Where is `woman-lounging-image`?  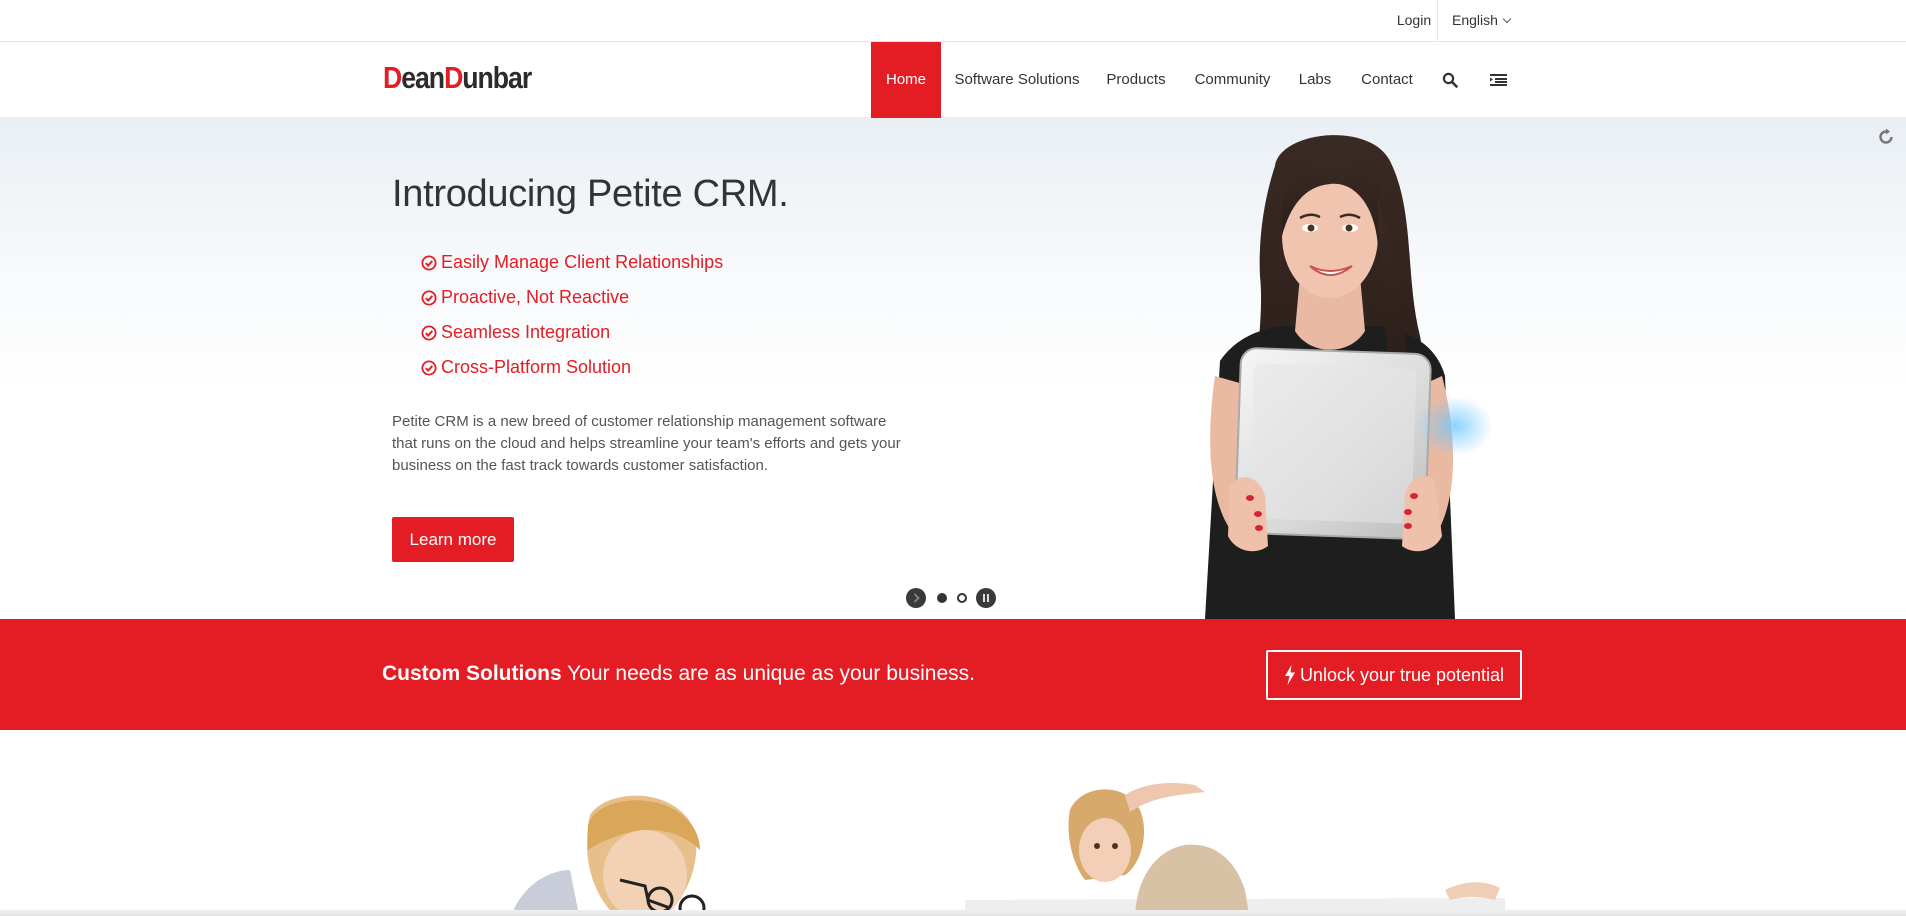 woman-lounging-image is located at coordinates (1235, 849).